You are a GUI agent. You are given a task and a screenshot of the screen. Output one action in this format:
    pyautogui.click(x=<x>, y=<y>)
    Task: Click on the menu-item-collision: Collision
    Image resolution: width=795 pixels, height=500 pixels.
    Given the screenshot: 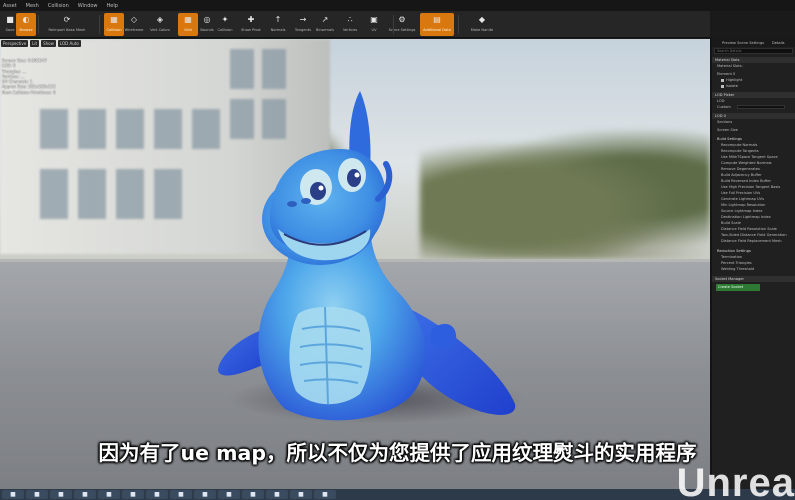 What is the action you would take?
    pyautogui.click(x=58, y=6)
    